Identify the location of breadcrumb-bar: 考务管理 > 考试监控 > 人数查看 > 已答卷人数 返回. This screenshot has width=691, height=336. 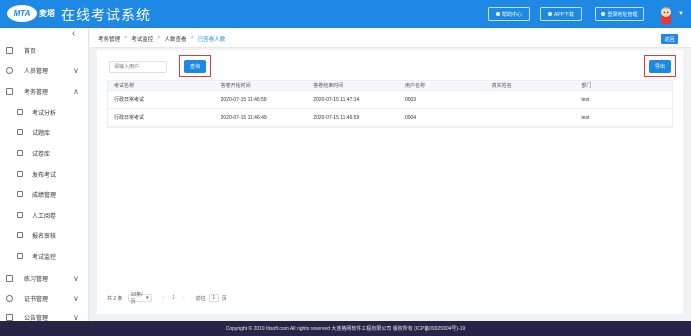
(390, 38).